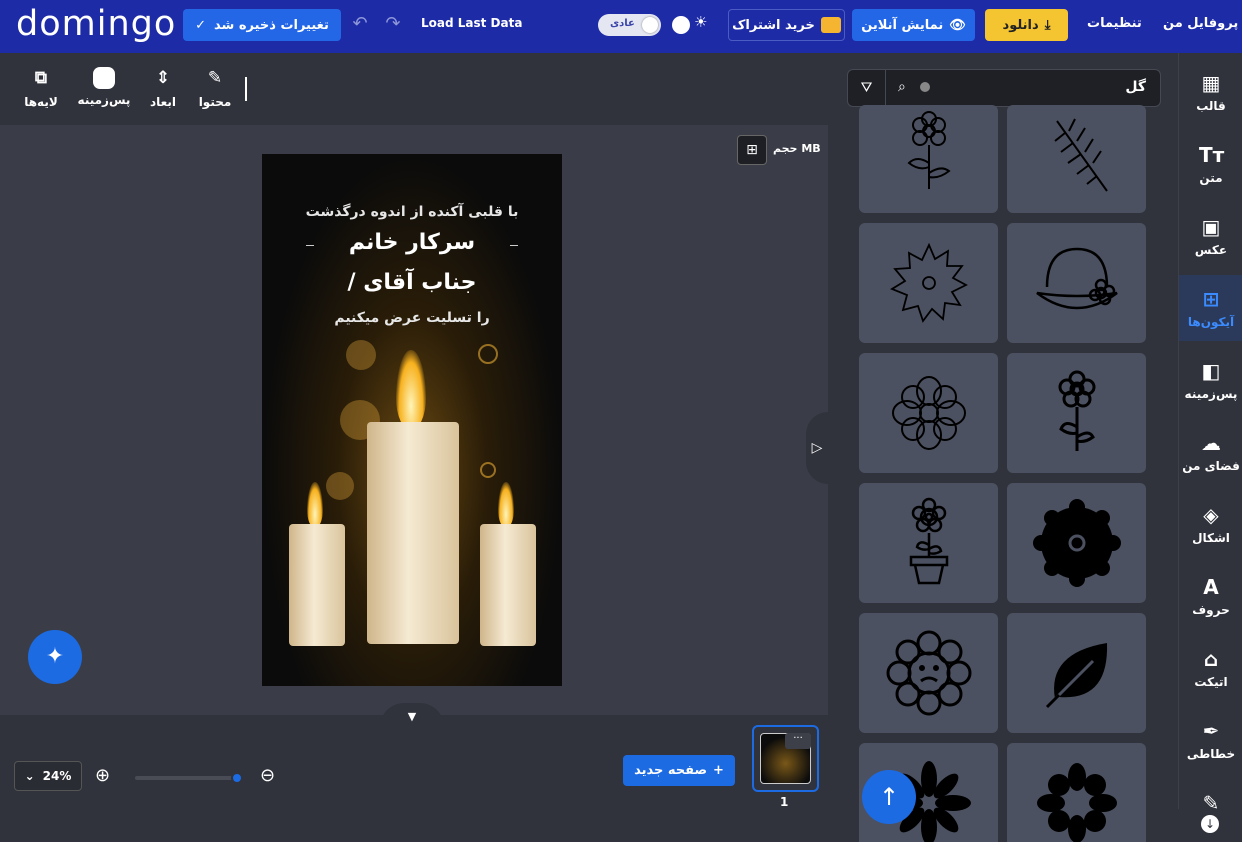  What do you see at coordinates (928, 283) in the screenshot?
I see `sun-flower-outline-icon` at bounding box center [928, 283].